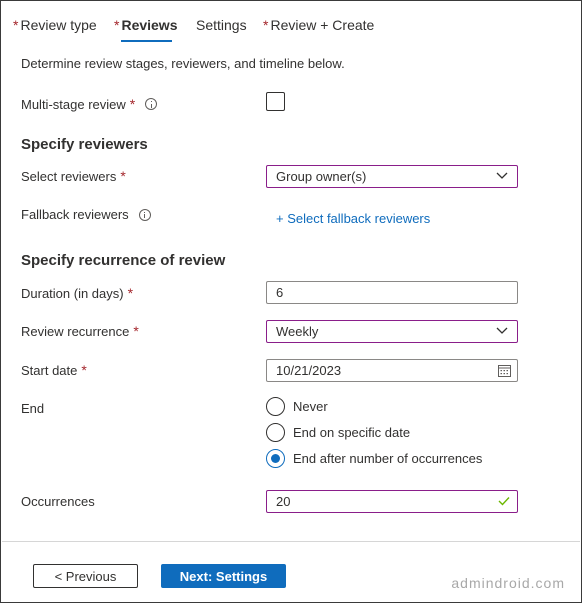 The width and height of the screenshot is (582, 603). Describe the element at coordinates (146, 41) in the screenshot. I see `active-tab-indicator` at that location.